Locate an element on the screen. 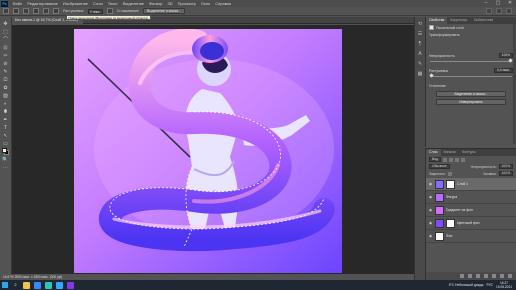  feather-slider is located at coordinates (470, 75).